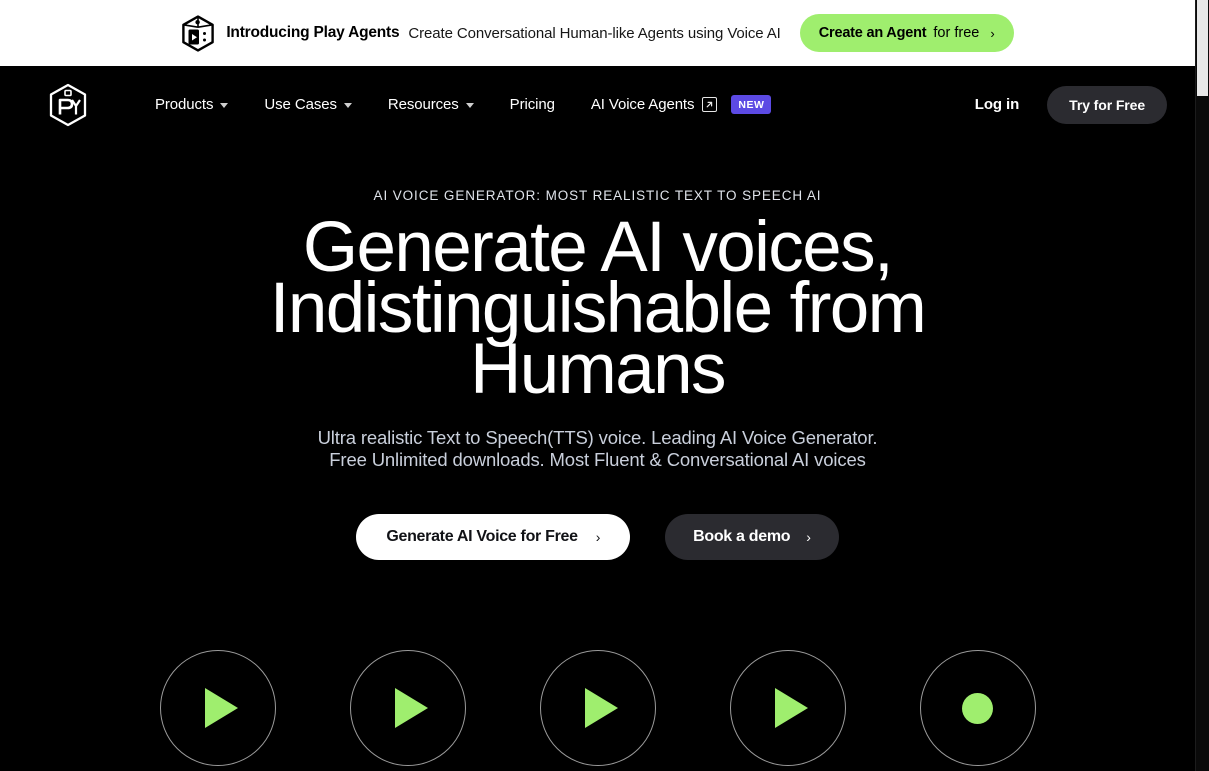 This screenshot has width=1209, height=771. What do you see at coordinates (300, 104) in the screenshot?
I see `nav-item-label: Use Cases` at bounding box center [300, 104].